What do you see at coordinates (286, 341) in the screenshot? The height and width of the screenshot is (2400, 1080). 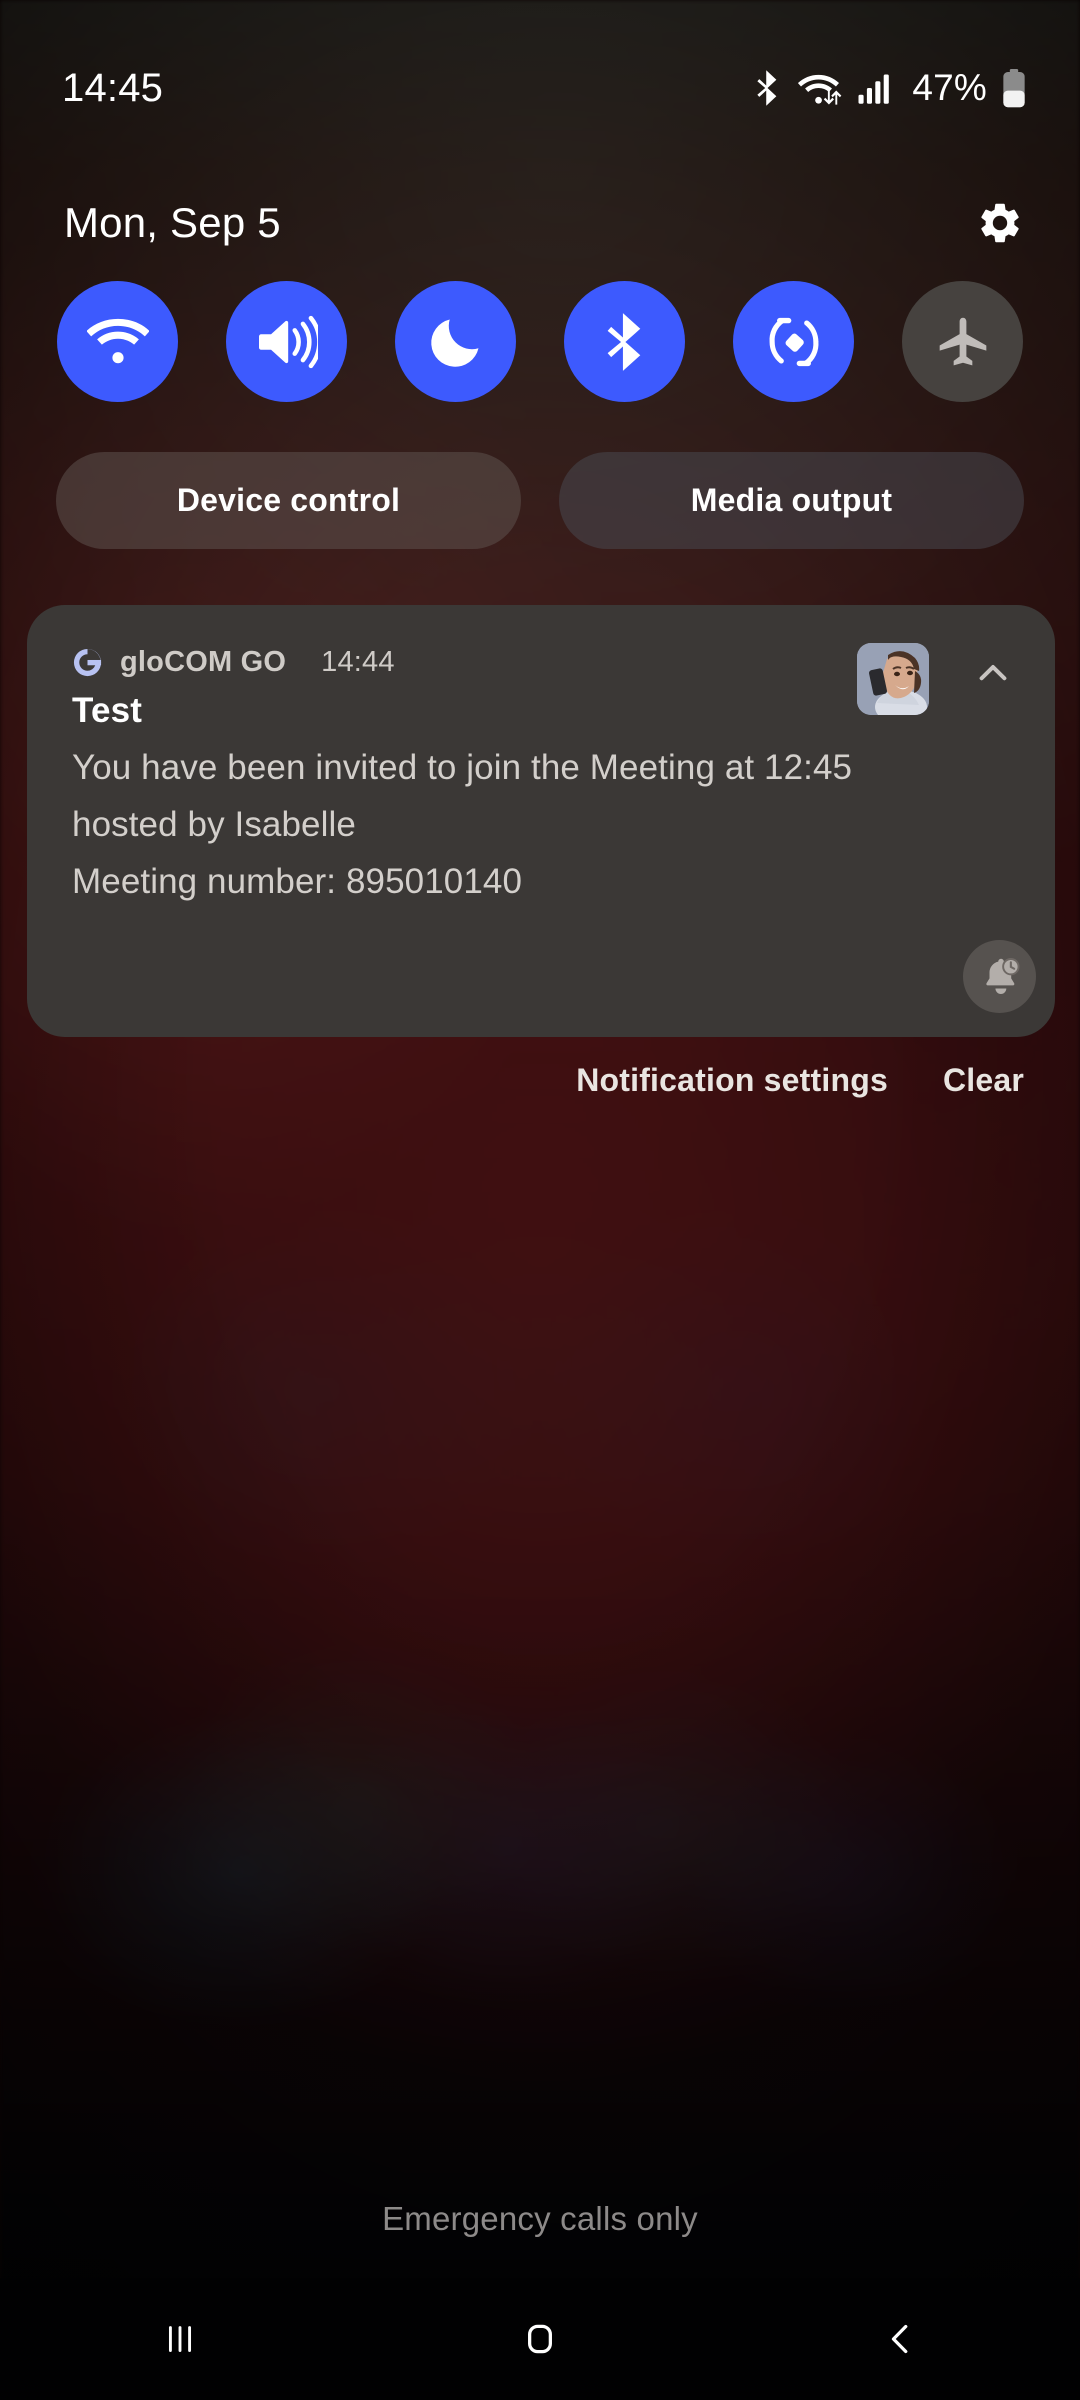 I see `quick-toggle-sound` at bounding box center [286, 341].